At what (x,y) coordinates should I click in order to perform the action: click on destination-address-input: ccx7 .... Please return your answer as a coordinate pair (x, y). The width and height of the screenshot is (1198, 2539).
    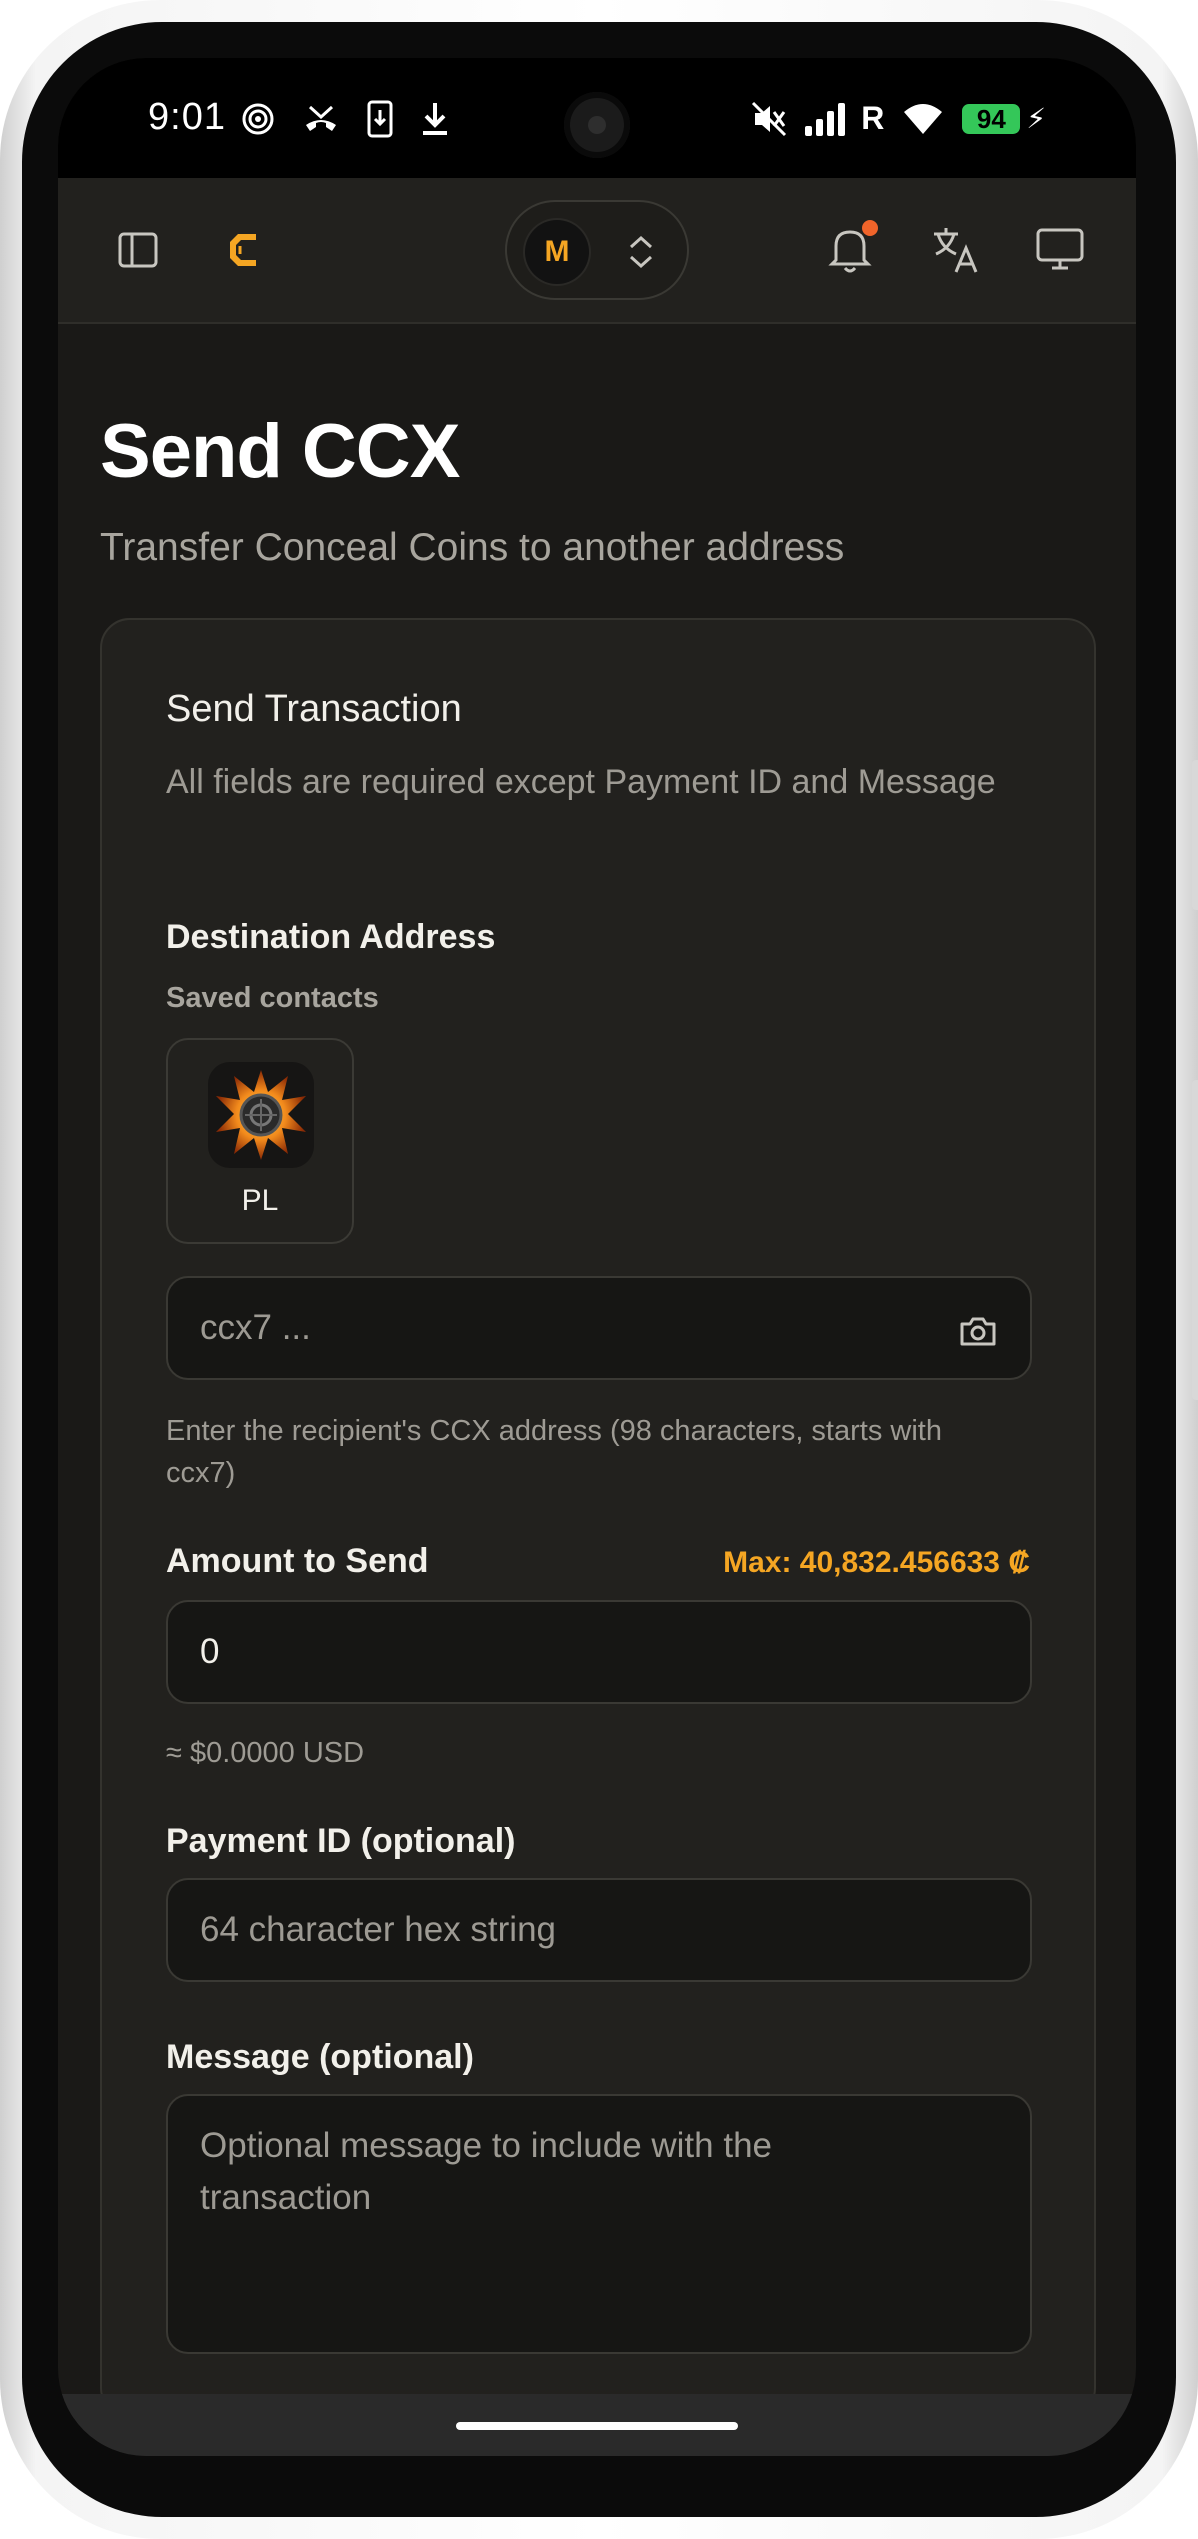
    Looking at the image, I should click on (599, 1328).